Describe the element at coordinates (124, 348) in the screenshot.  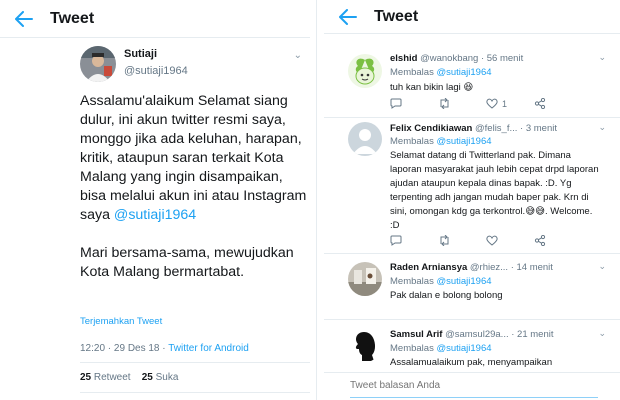
I see `tweet-timestamp: 12:20 · 29 Des 18 ·` at that location.